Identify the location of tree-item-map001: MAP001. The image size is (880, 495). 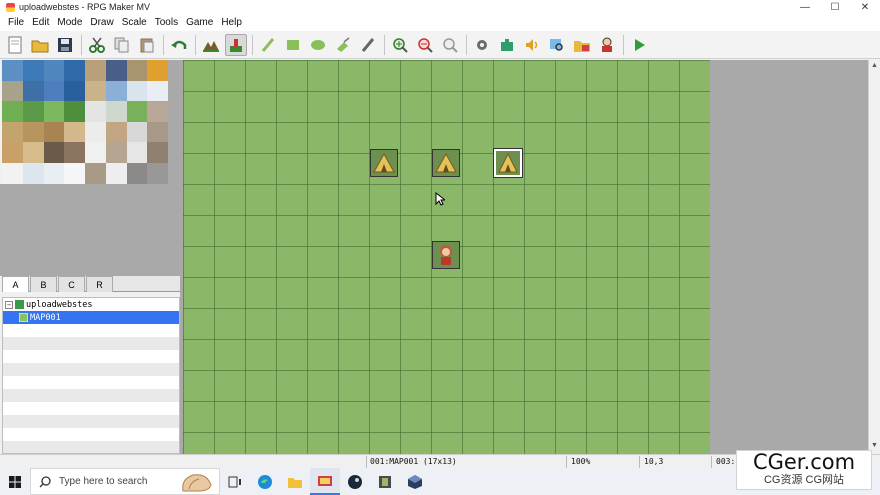
(91, 317).